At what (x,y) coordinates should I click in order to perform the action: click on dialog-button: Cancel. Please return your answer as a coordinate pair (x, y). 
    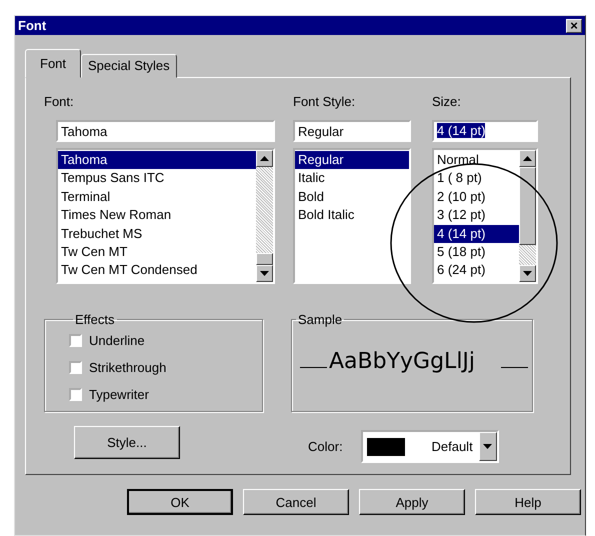
    Looking at the image, I should click on (296, 502).